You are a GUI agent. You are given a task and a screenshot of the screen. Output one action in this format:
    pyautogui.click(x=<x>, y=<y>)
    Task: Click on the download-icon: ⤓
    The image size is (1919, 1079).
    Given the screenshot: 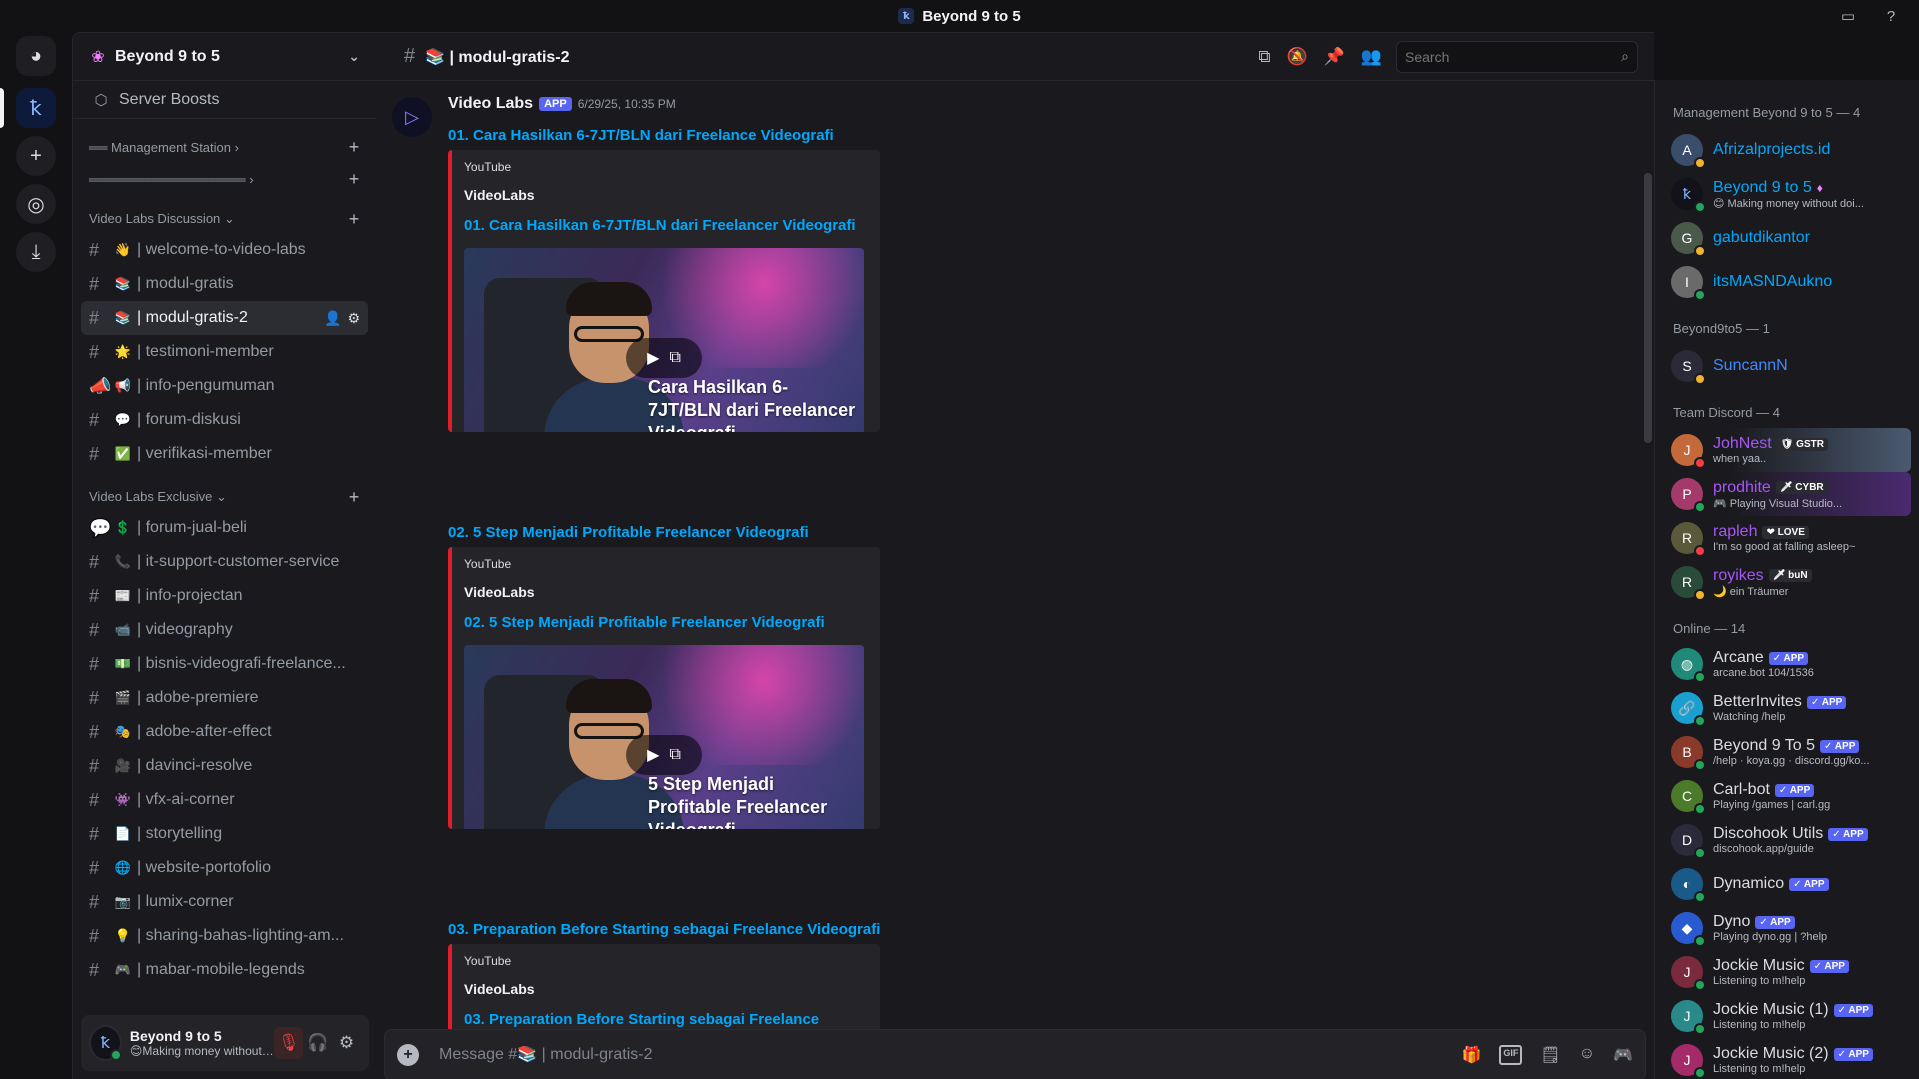 What is the action you would take?
    pyautogui.click(x=36, y=252)
    